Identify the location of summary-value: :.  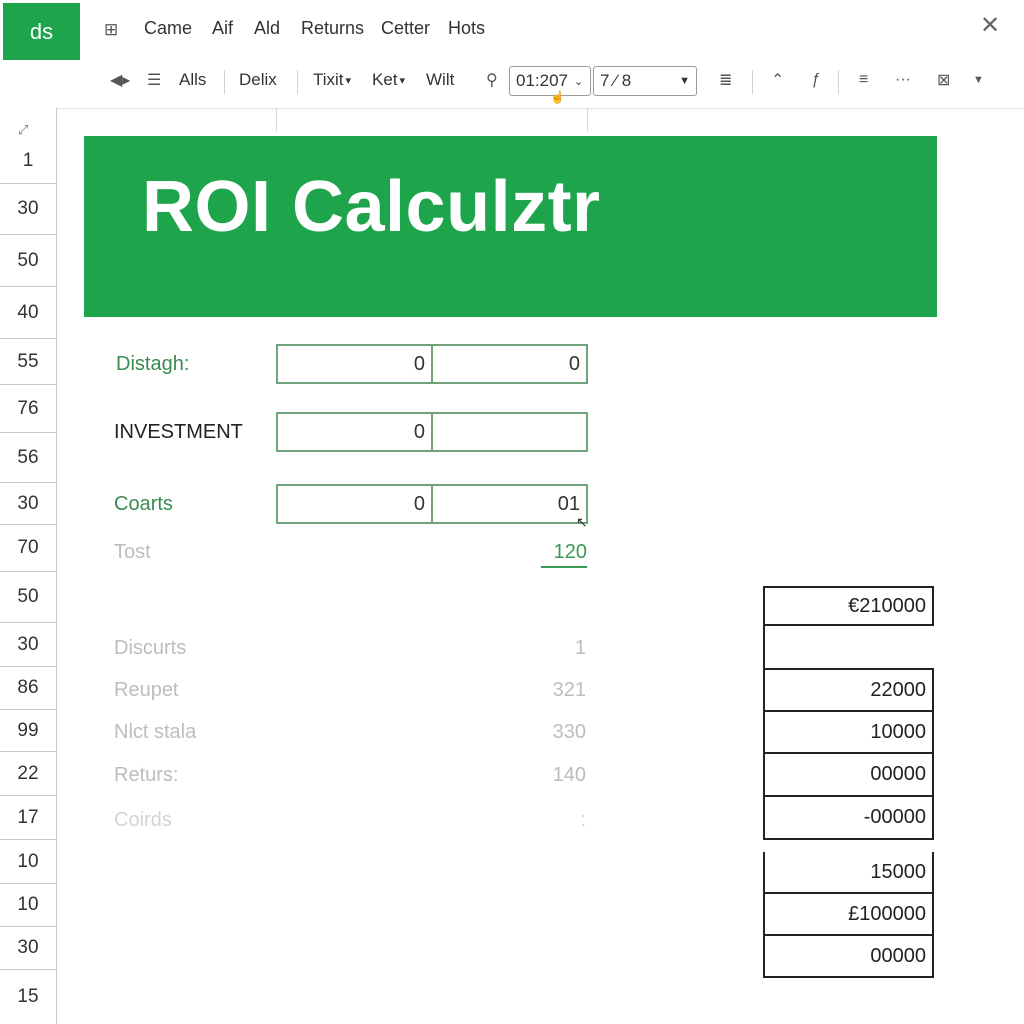
(583, 820).